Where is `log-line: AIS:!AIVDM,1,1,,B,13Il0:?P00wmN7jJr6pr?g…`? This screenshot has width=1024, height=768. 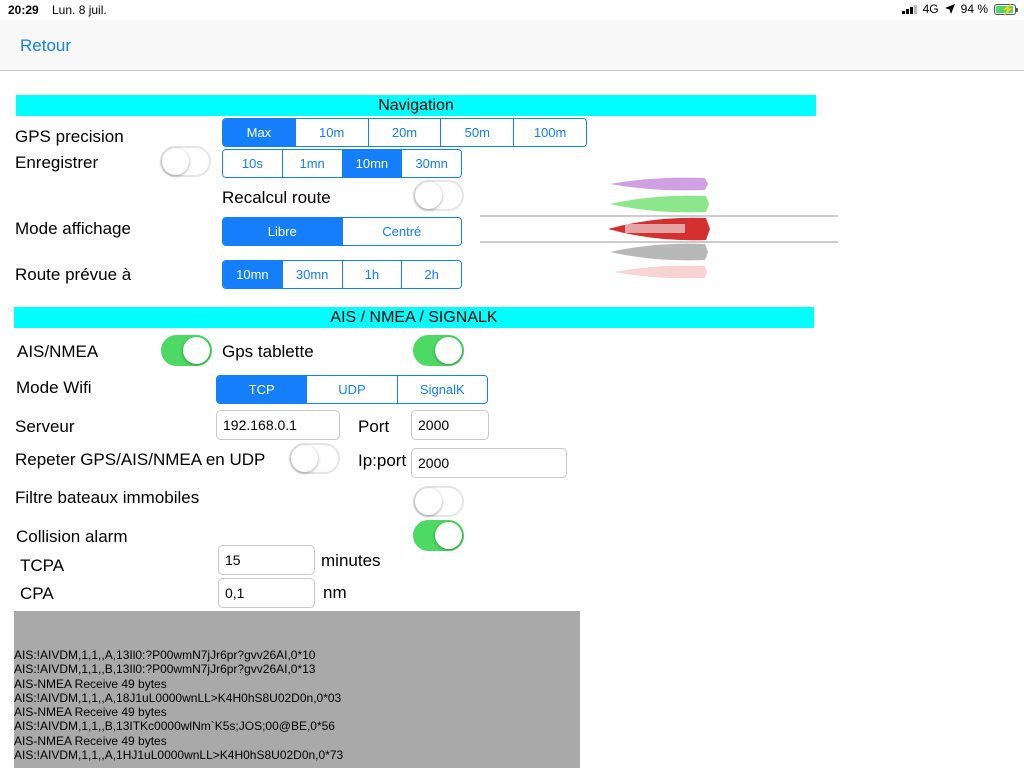 log-line: AIS:!AIVDM,1,1,,B,13Il0:?P00wmN7jJr6pr?g… is located at coordinates (165, 669).